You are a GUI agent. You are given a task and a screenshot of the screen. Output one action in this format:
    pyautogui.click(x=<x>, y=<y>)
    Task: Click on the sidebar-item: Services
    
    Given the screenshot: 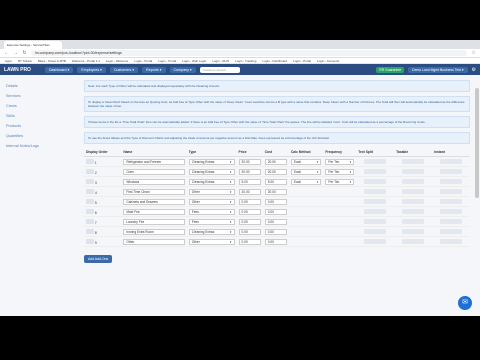 What is the action you would take?
    pyautogui.click(x=37, y=96)
    